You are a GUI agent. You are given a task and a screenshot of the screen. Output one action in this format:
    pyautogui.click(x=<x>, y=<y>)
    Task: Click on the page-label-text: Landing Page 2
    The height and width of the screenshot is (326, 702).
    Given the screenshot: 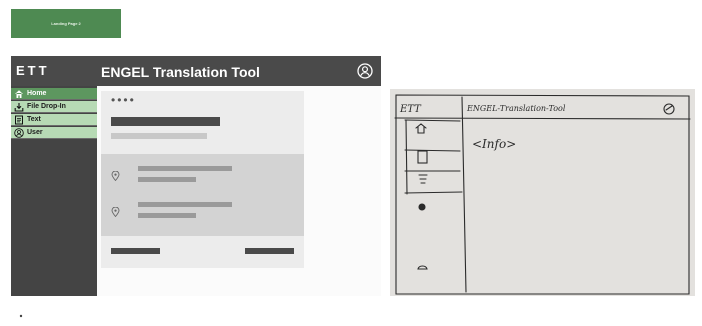 What is the action you would take?
    pyautogui.click(x=66, y=23)
    